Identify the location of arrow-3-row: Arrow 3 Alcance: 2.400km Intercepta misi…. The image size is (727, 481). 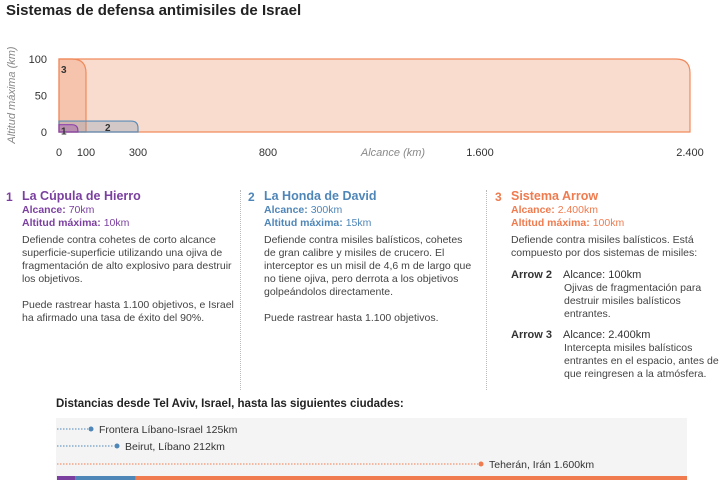
(618, 355).